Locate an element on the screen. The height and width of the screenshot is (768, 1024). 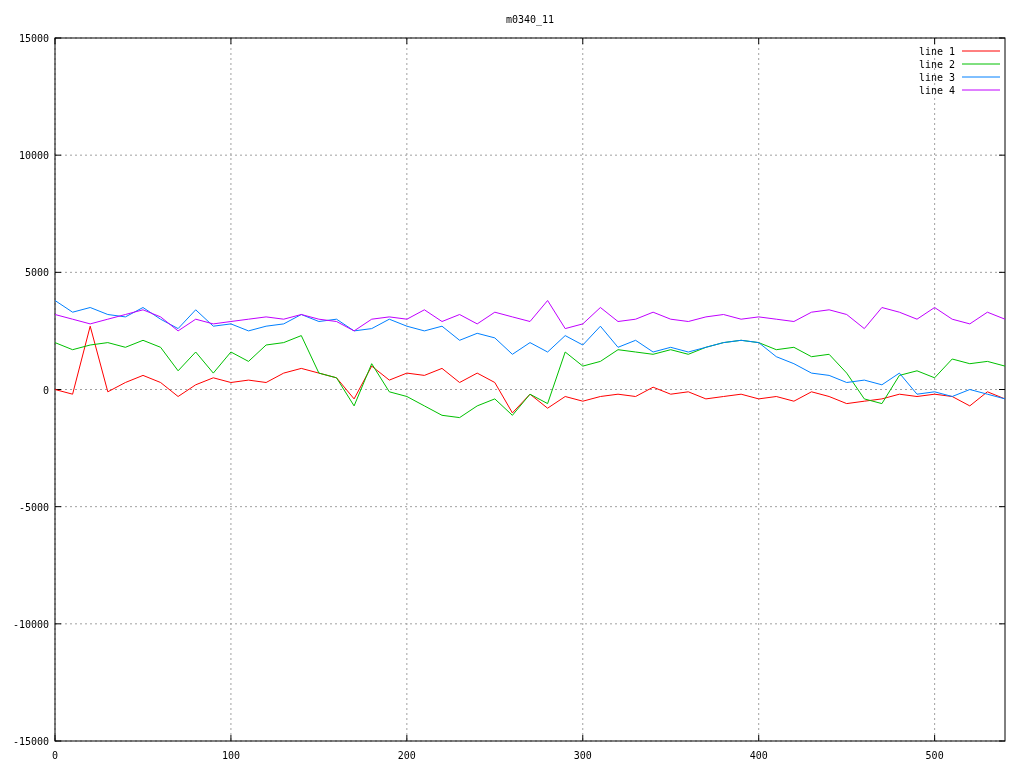
chart-title: m0340_11 is located at coordinates (530, 19).